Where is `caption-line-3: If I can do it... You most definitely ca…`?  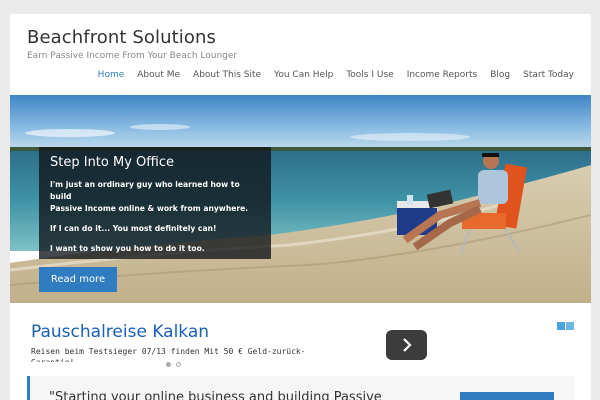
caption-line-3: If I can do it... You most definitely ca… is located at coordinates (133, 228).